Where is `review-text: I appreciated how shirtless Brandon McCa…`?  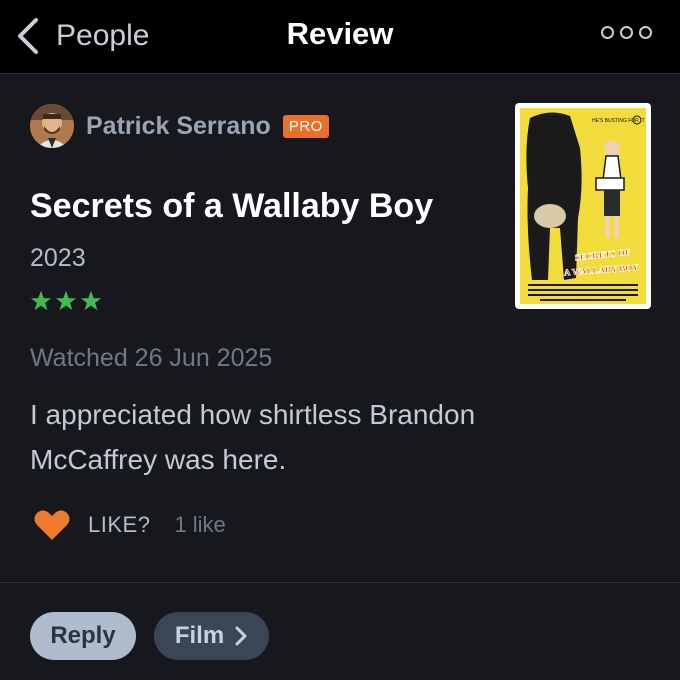 review-text: I appreciated how shirtless Brandon McCa… is located at coordinates (253, 437).